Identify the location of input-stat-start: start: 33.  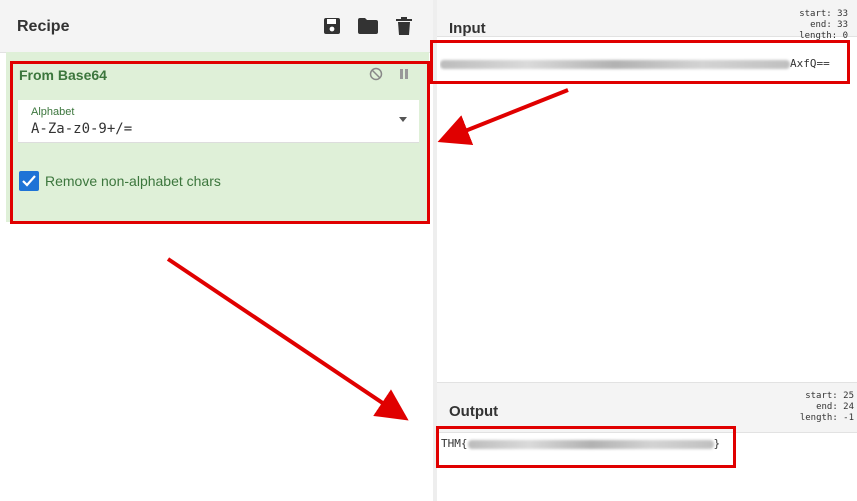
(823, 14).